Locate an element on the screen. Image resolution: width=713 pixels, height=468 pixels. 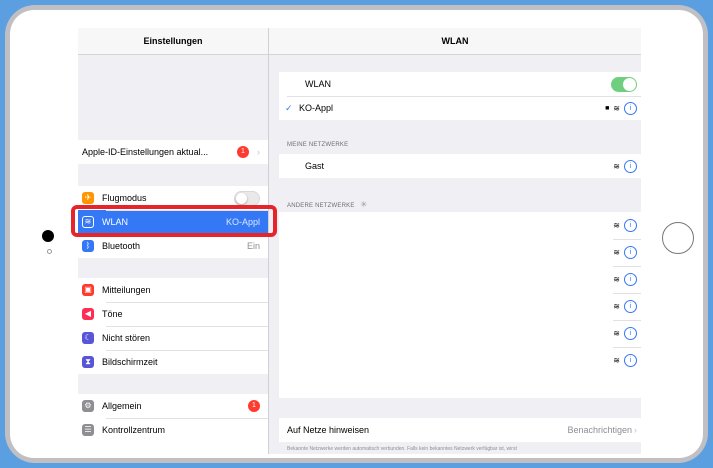
wlan-label: WLAN is located at coordinates (318, 84).